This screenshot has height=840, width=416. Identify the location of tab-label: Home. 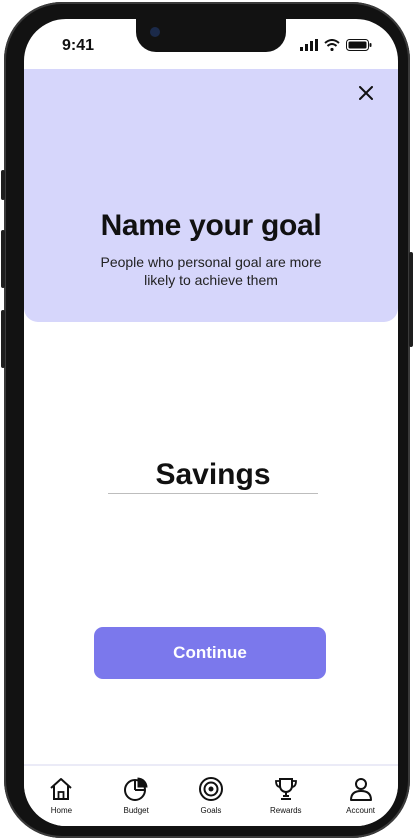
(61, 810).